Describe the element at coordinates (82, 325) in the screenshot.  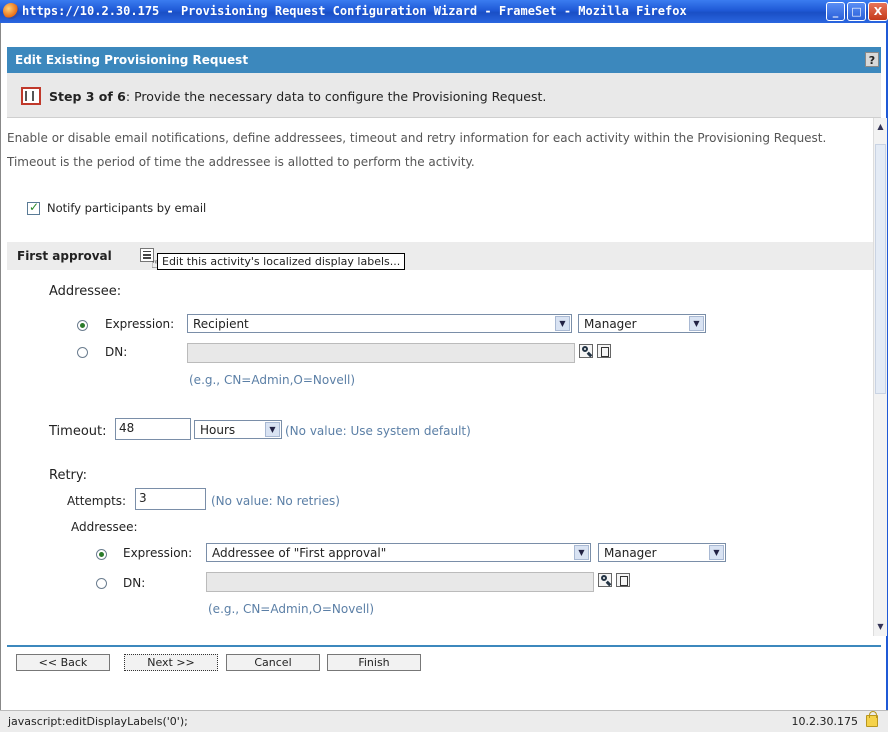
I see `expression-radio` at that location.